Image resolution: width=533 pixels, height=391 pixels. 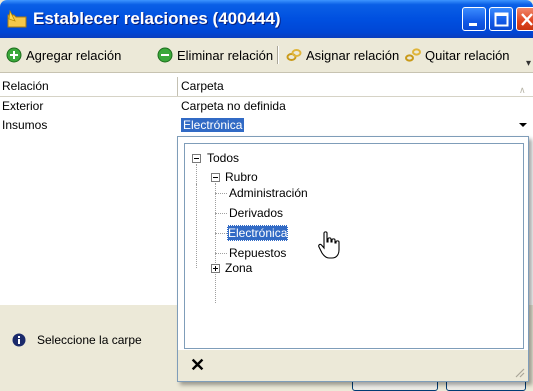 I want to click on carpeta-dropdown: Electrónica, so click(x=345, y=125).